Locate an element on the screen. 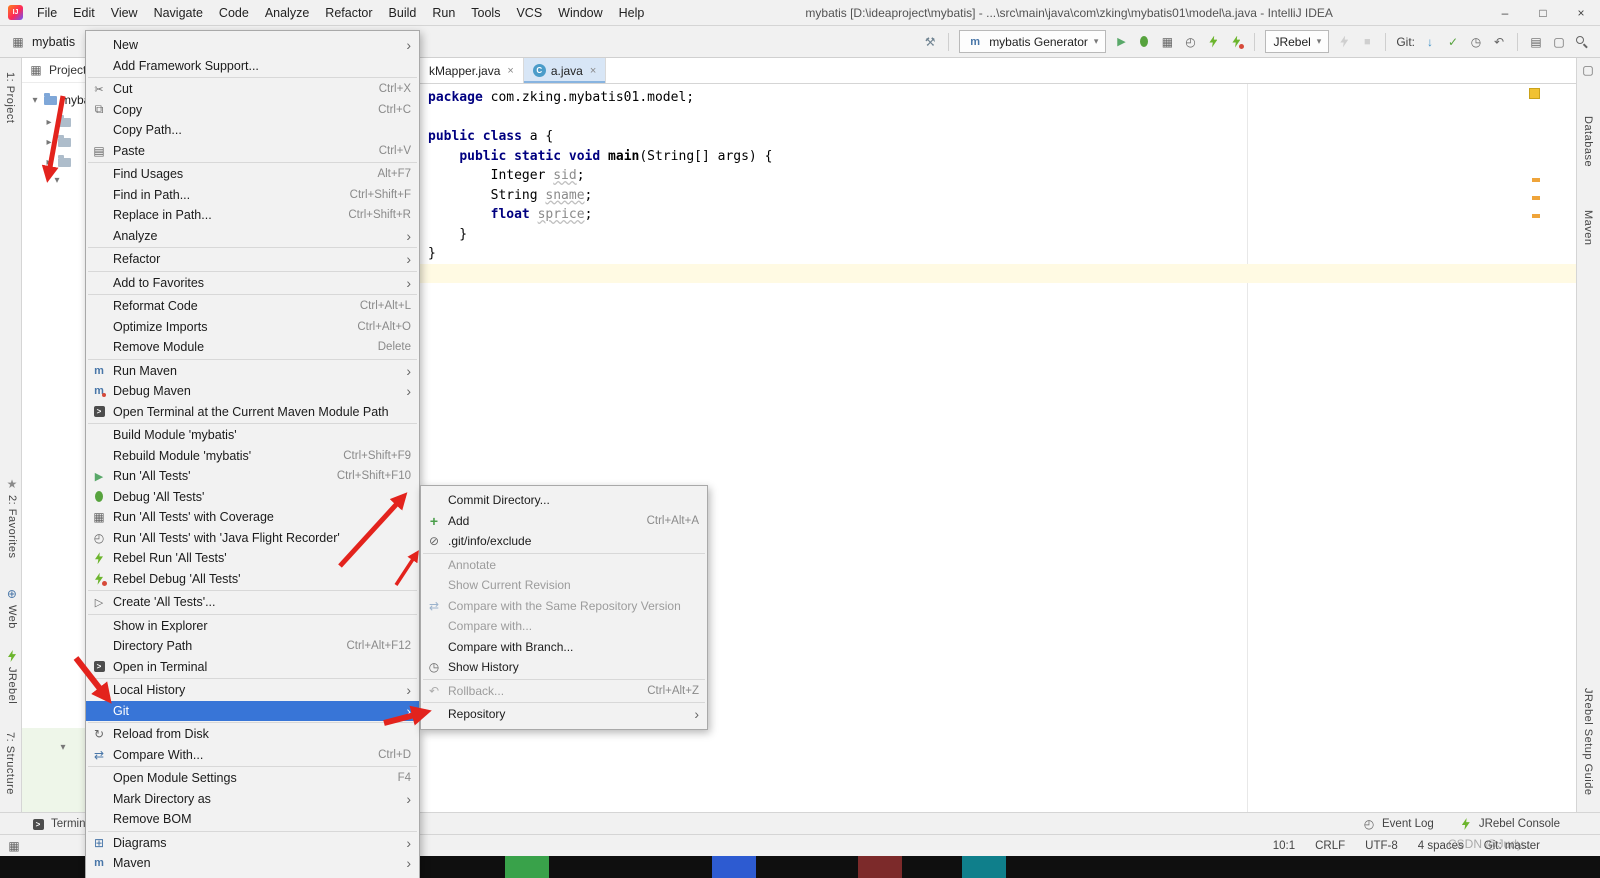 The height and width of the screenshot is (878, 1600). menubar-item-navigate: Navigate is located at coordinates (178, 12).